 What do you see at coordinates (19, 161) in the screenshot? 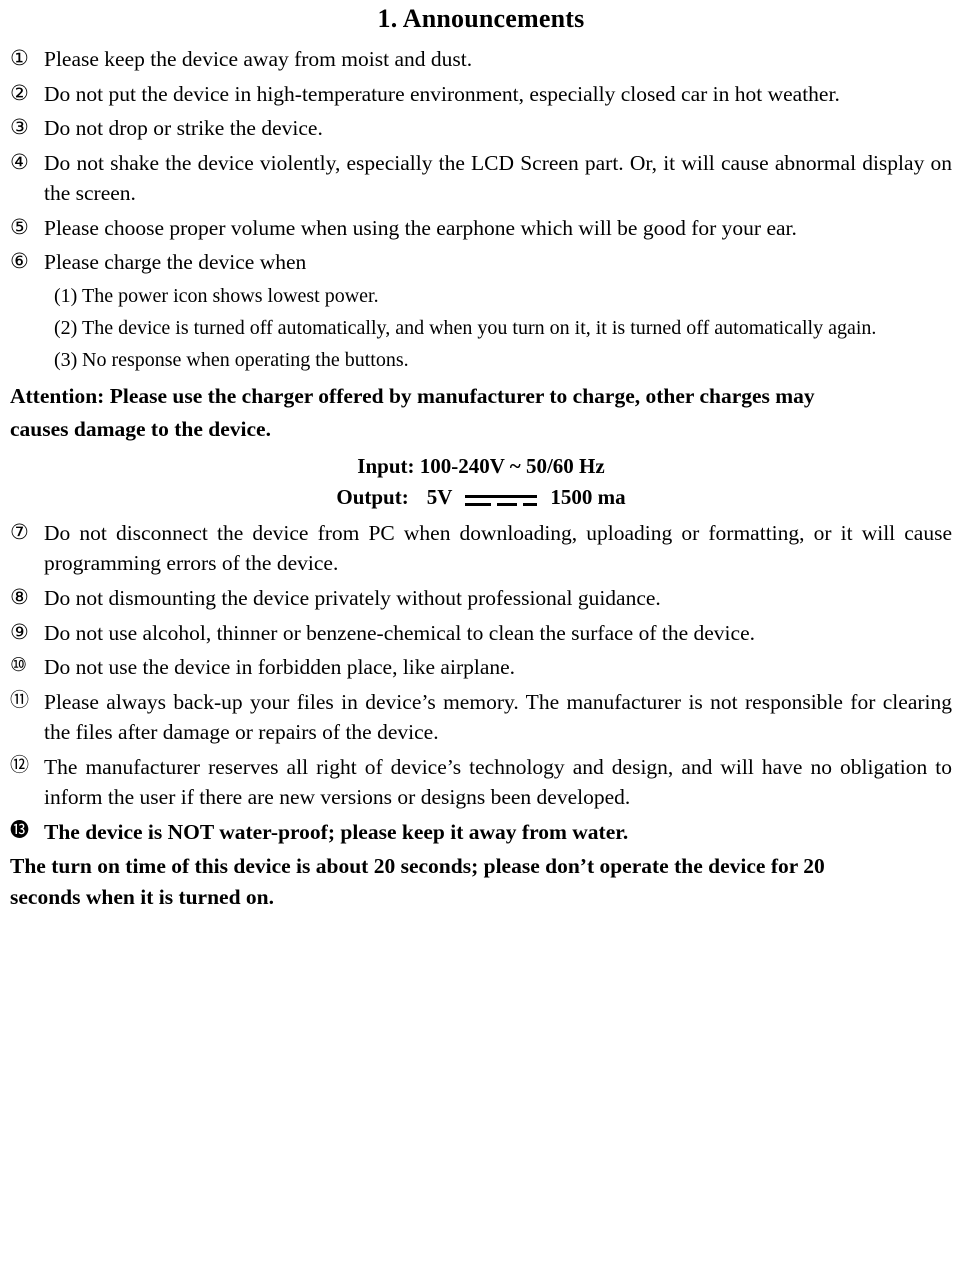
I see `list-marker: ④` at bounding box center [19, 161].